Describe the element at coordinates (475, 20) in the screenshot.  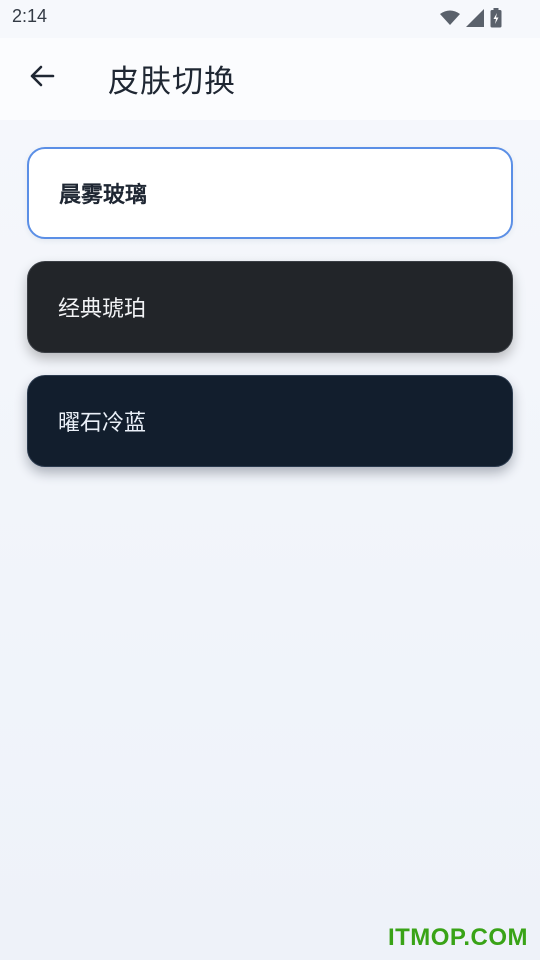
I see `signal-icon` at that location.